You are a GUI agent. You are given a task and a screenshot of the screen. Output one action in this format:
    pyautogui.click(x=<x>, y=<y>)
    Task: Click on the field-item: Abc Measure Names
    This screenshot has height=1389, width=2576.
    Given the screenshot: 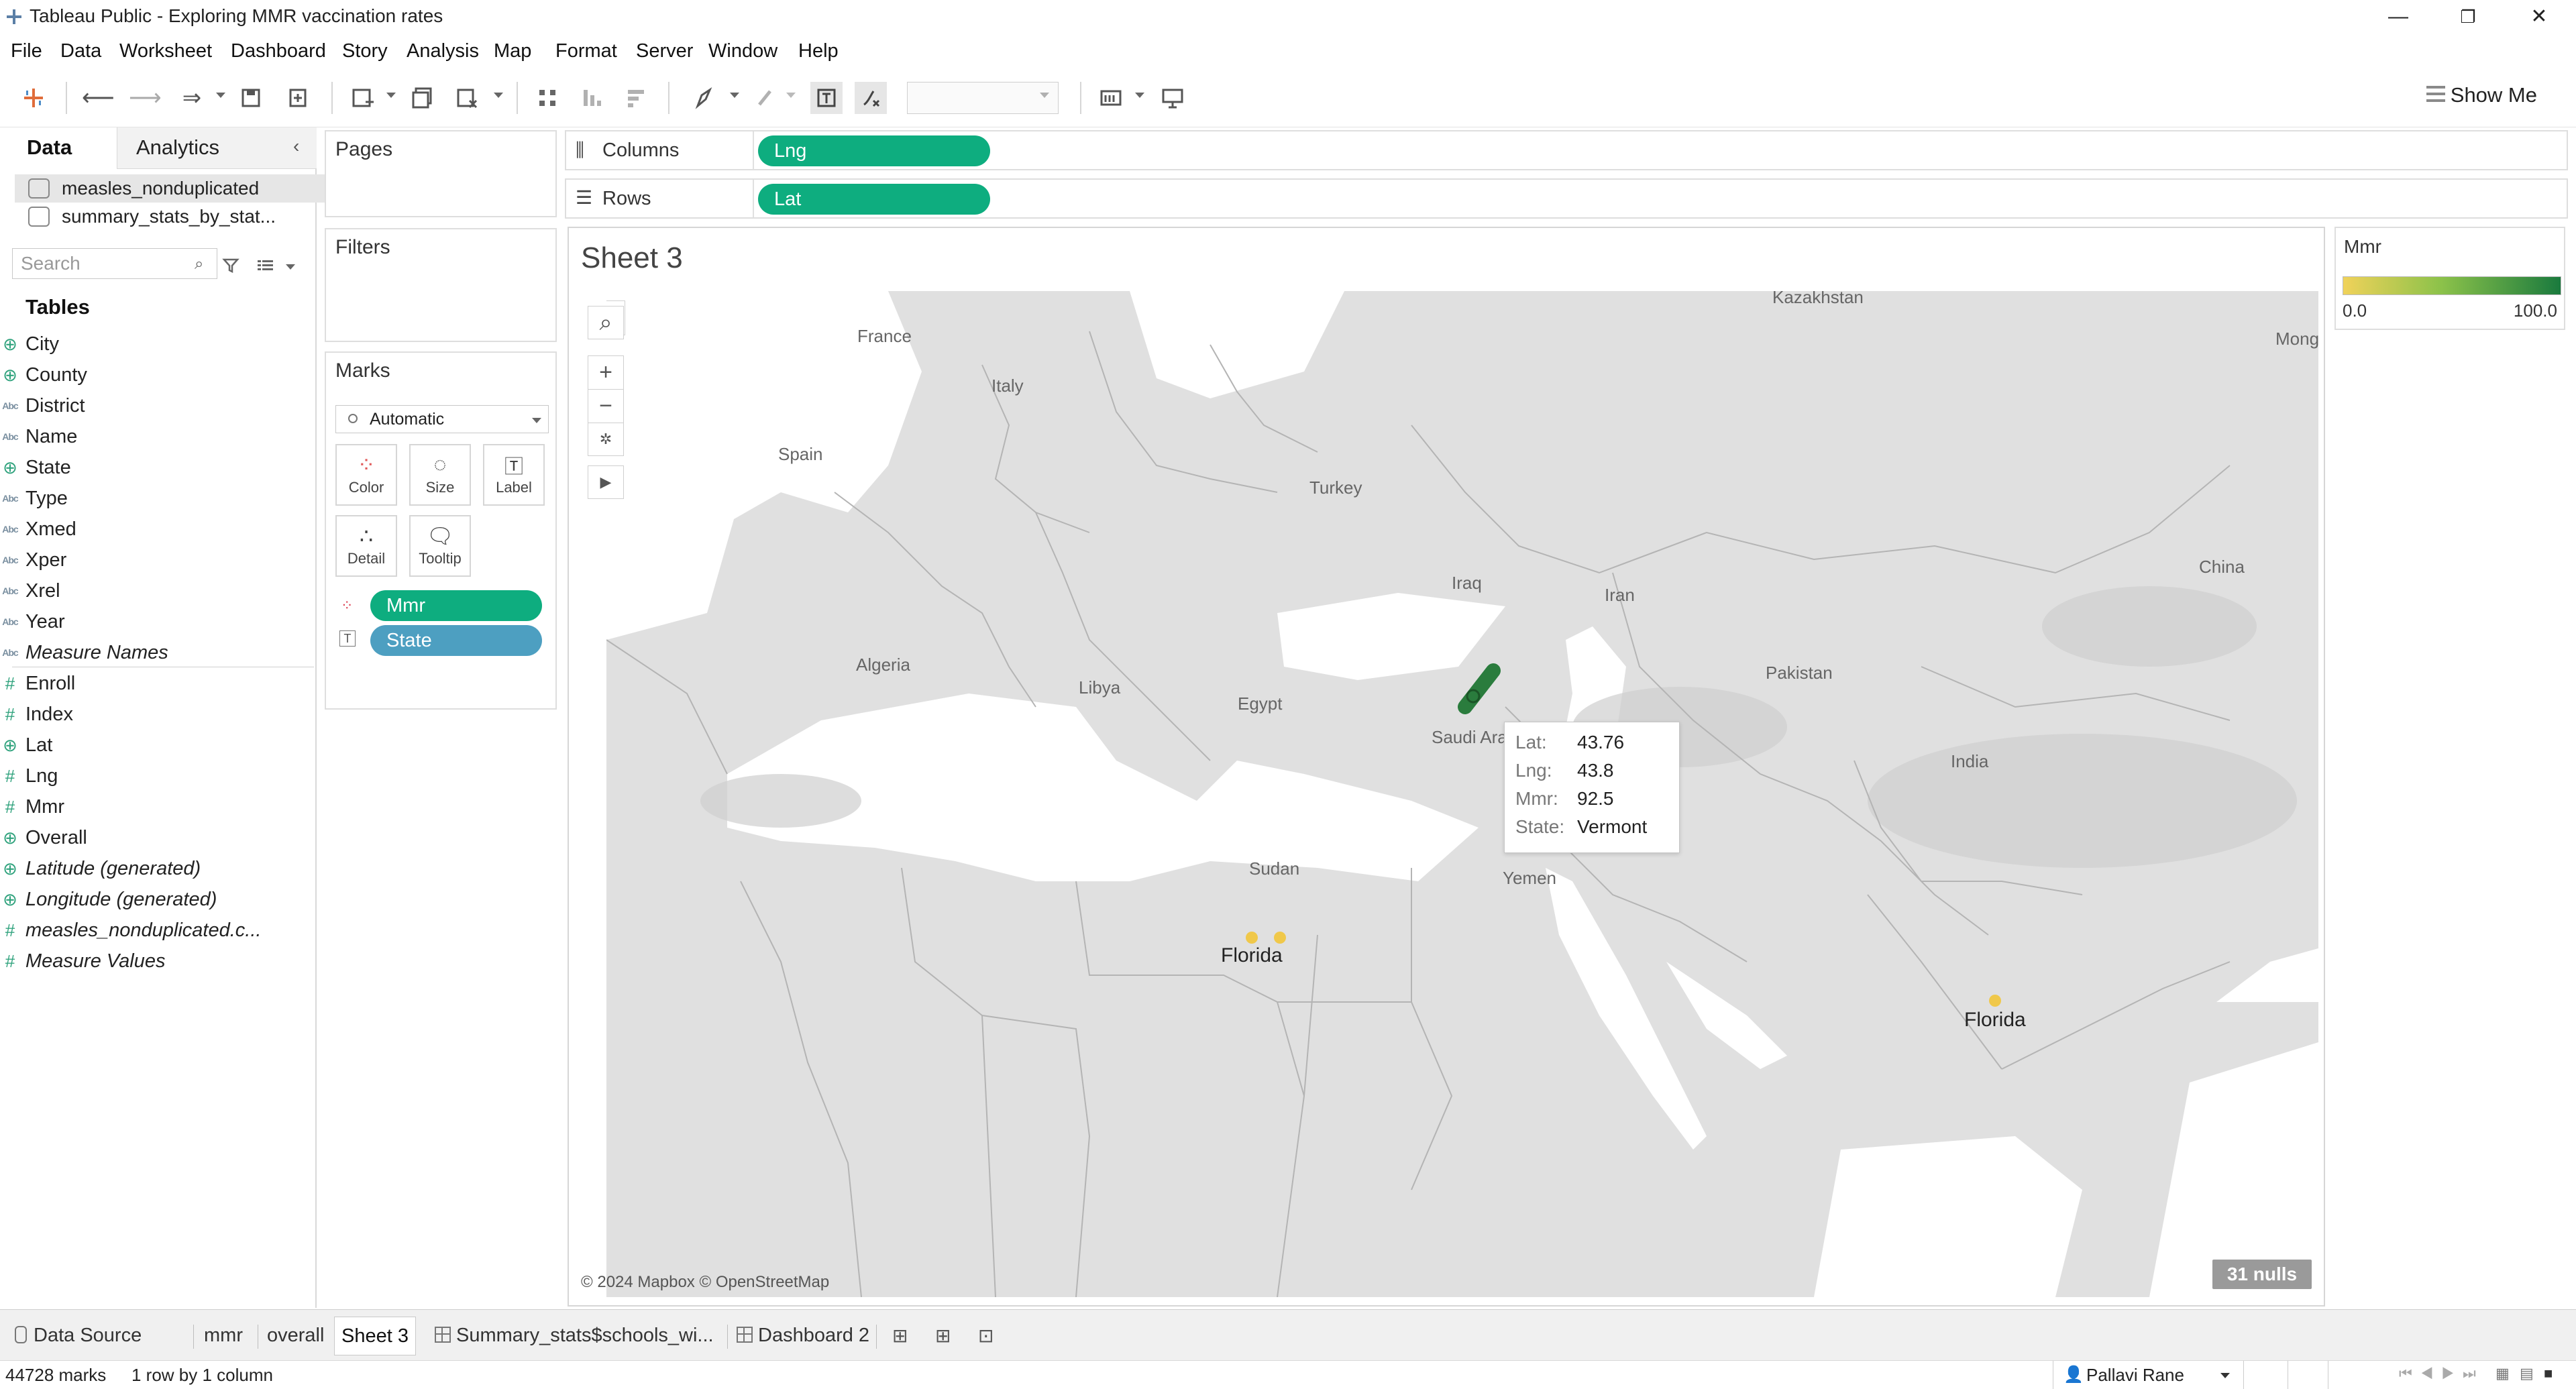 What is the action you would take?
    pyautogui.click(x=85, y=653)
    